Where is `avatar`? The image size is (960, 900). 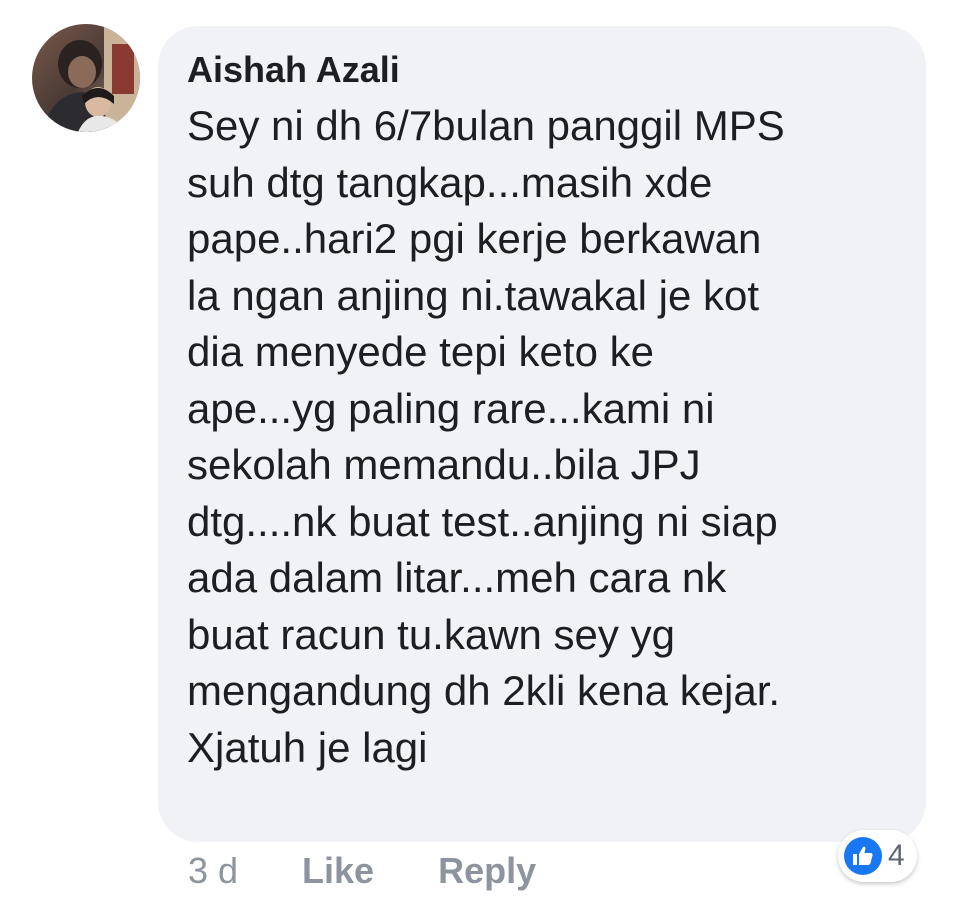
avatar is located at coordinates (86, 78).